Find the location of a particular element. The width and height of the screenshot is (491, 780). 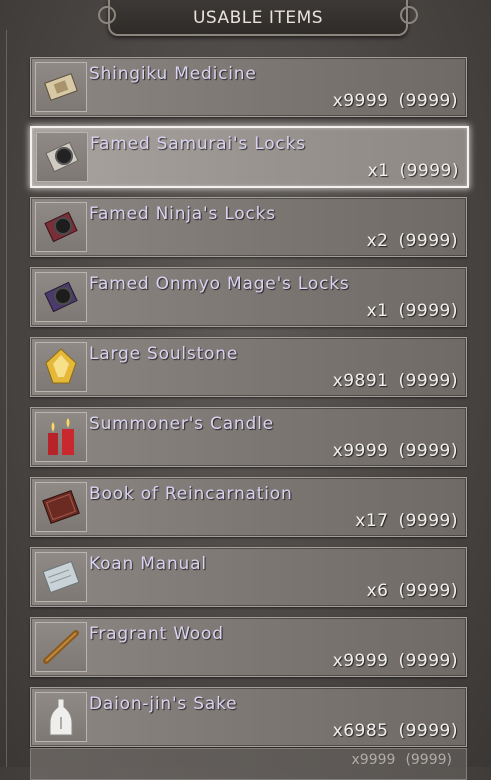

onmyo-locks-icon is located at coordinates (61, 297).